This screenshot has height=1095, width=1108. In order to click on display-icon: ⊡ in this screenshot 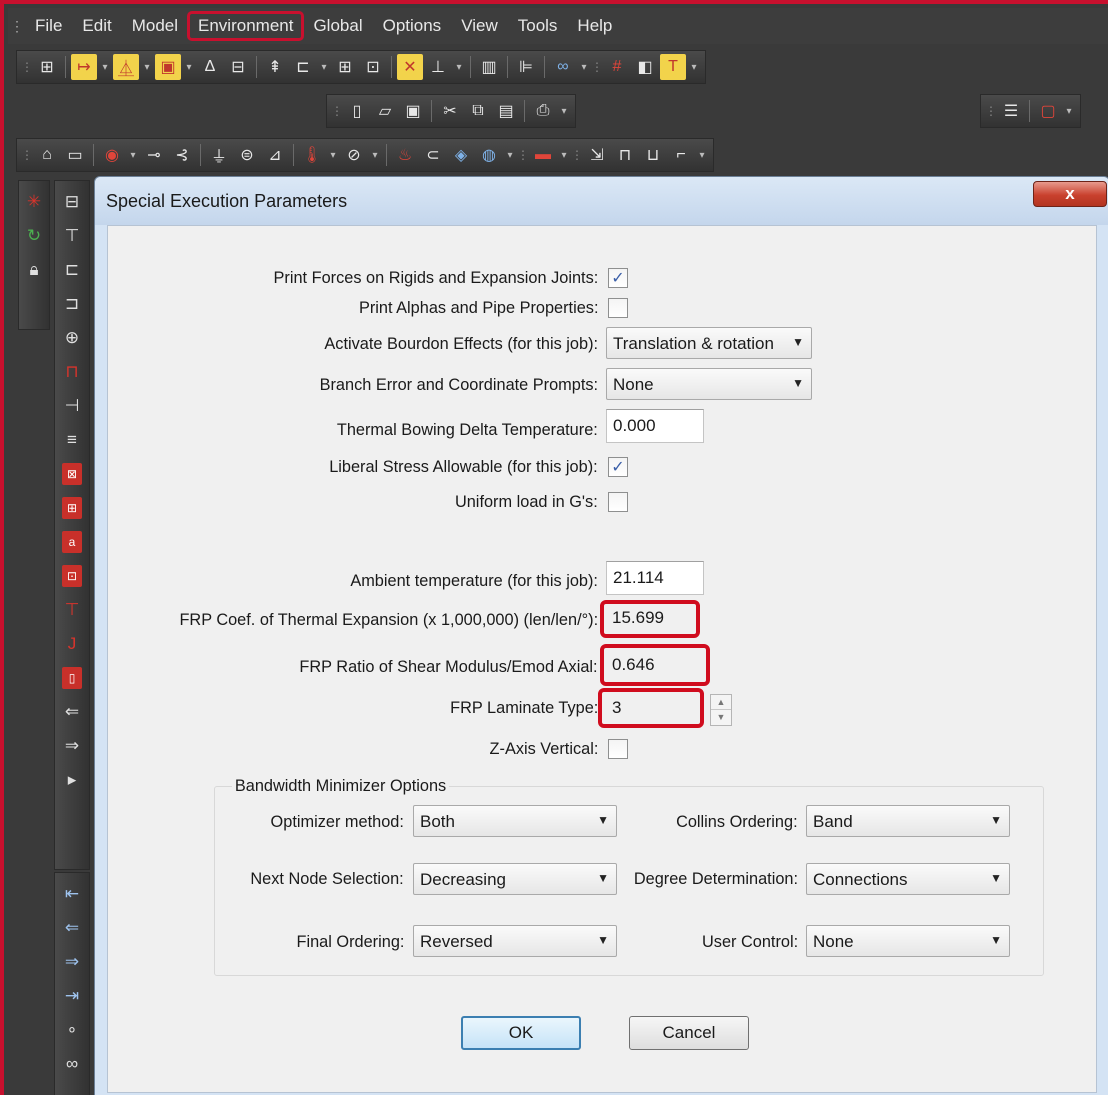, I will do `click(373, 67)`.